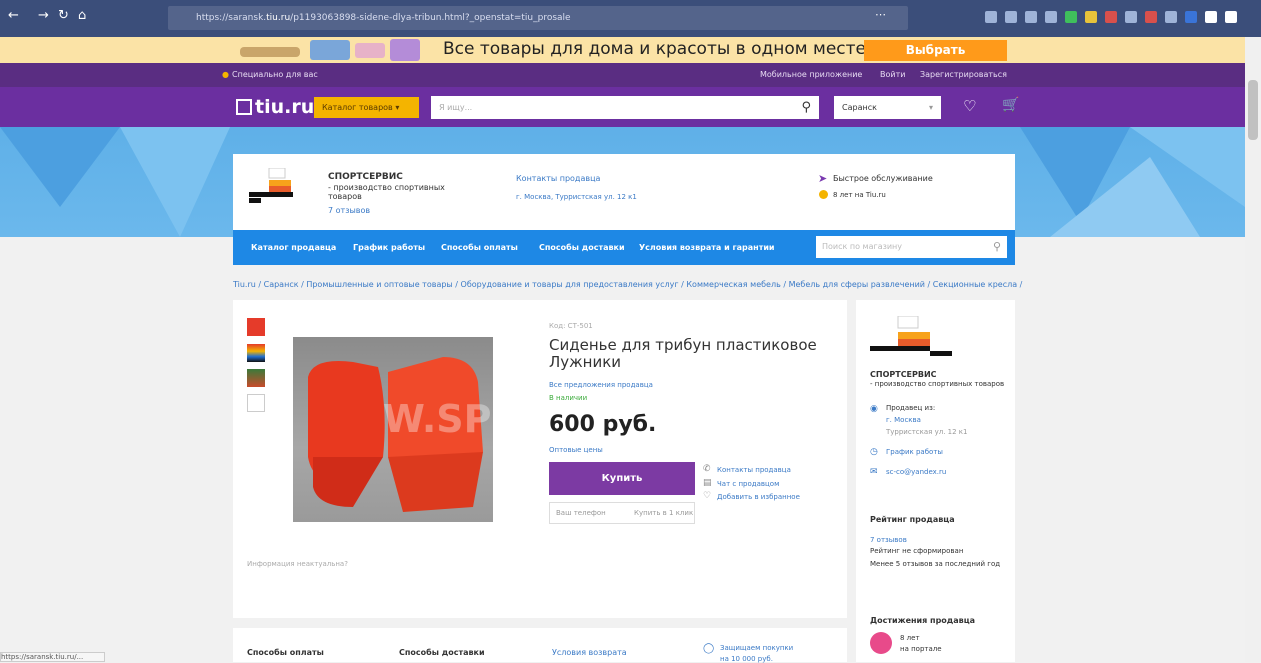 Image resolution: width=1261 pixels, height=663 pixels. I want to click on extension-blue-icon, so click(1191, 17).